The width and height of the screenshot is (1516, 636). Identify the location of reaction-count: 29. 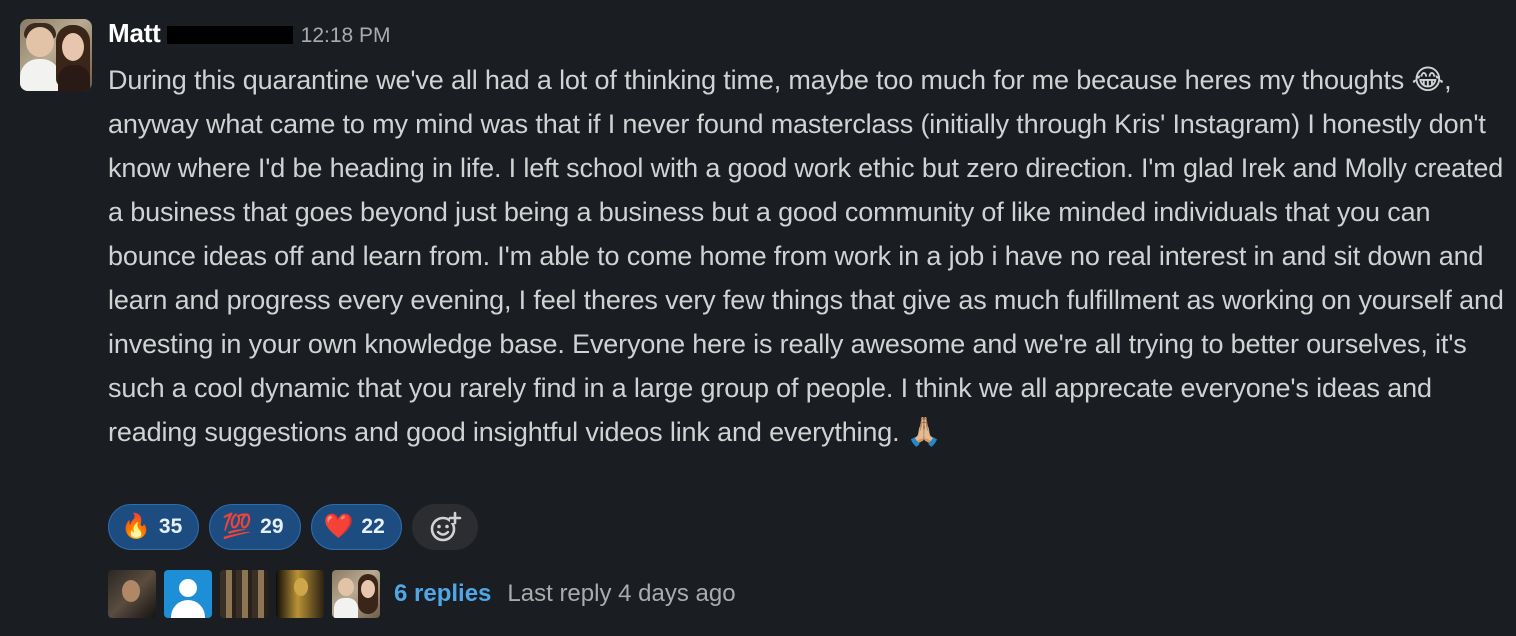
(272, 526).